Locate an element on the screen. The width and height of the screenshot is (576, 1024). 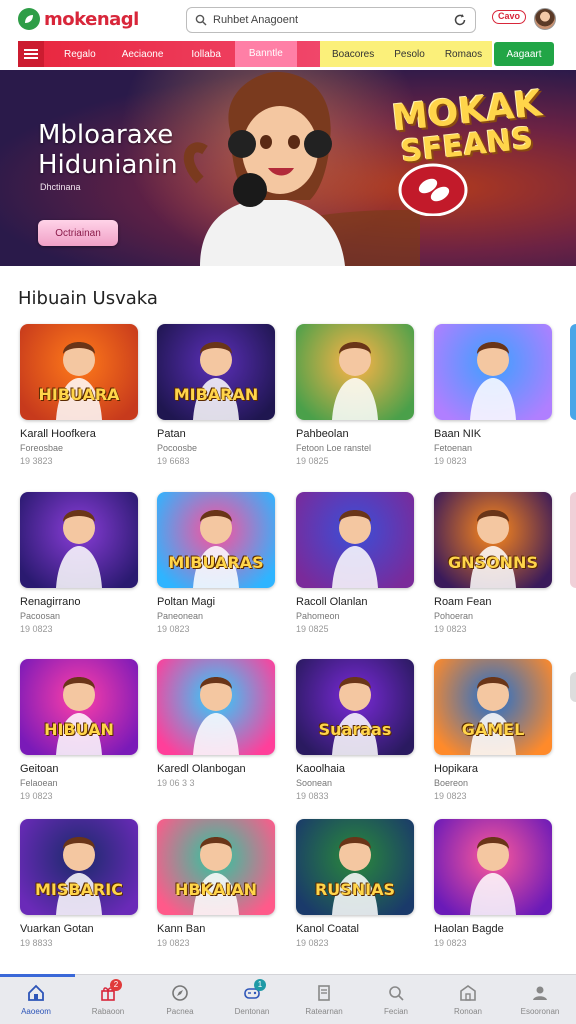
game-card: MIBARAN Patan Pocoosbe 19 6683 is located at coordinates (216, 395).